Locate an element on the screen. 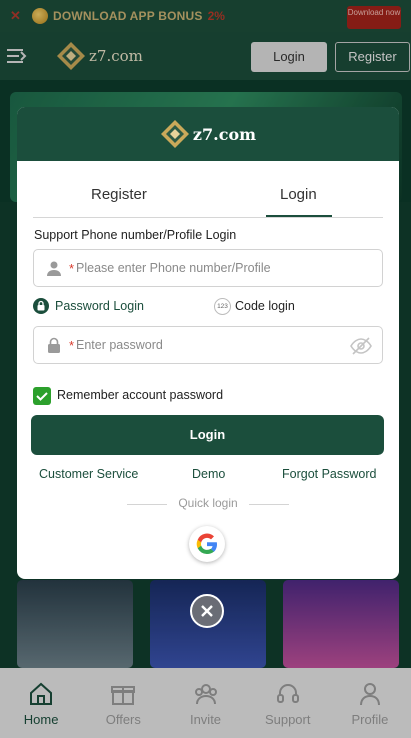 The width and height of the screenshot is (411, 738). quick-login-label: Quick login is located at coordinates (208, 503).